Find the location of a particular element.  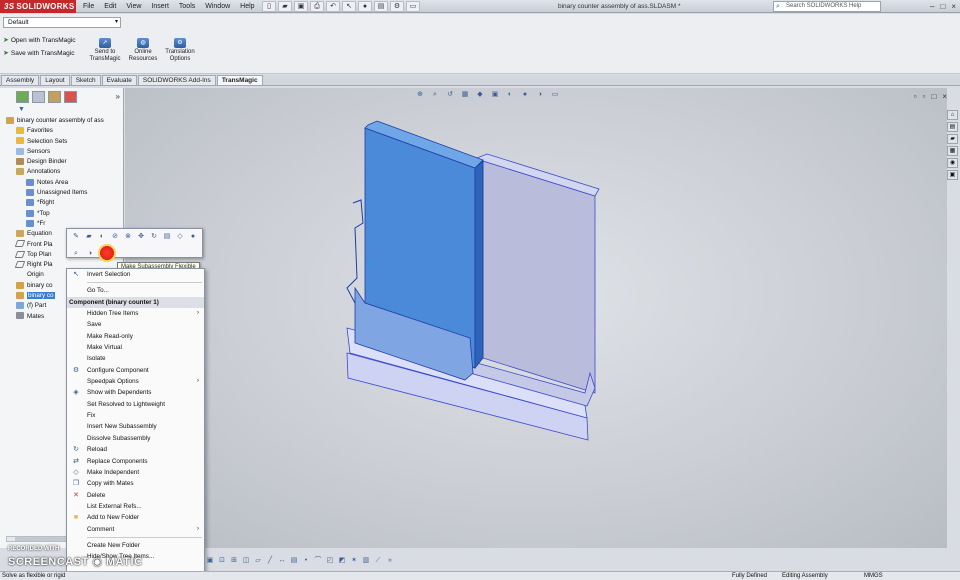

tree-item: Annotations is located at coordinates (62, 172).